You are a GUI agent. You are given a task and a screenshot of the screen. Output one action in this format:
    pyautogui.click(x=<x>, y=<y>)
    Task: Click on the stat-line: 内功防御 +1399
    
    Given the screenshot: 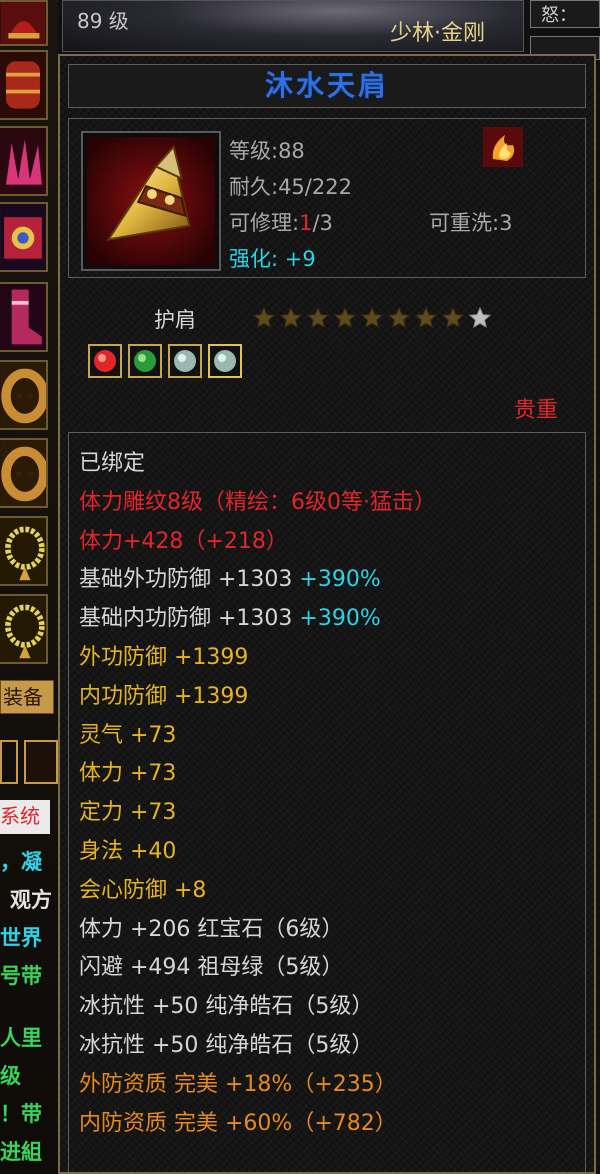 What is the action you would take?
    pyautogui.click(x=163, y=697)
    